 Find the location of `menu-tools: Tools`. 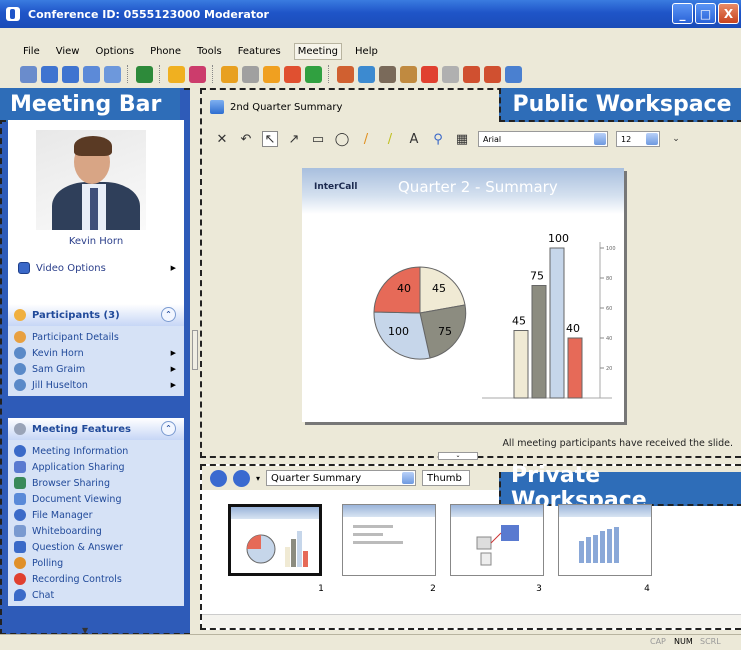

menu-tools: Tools is located at coordinates (209, 51).